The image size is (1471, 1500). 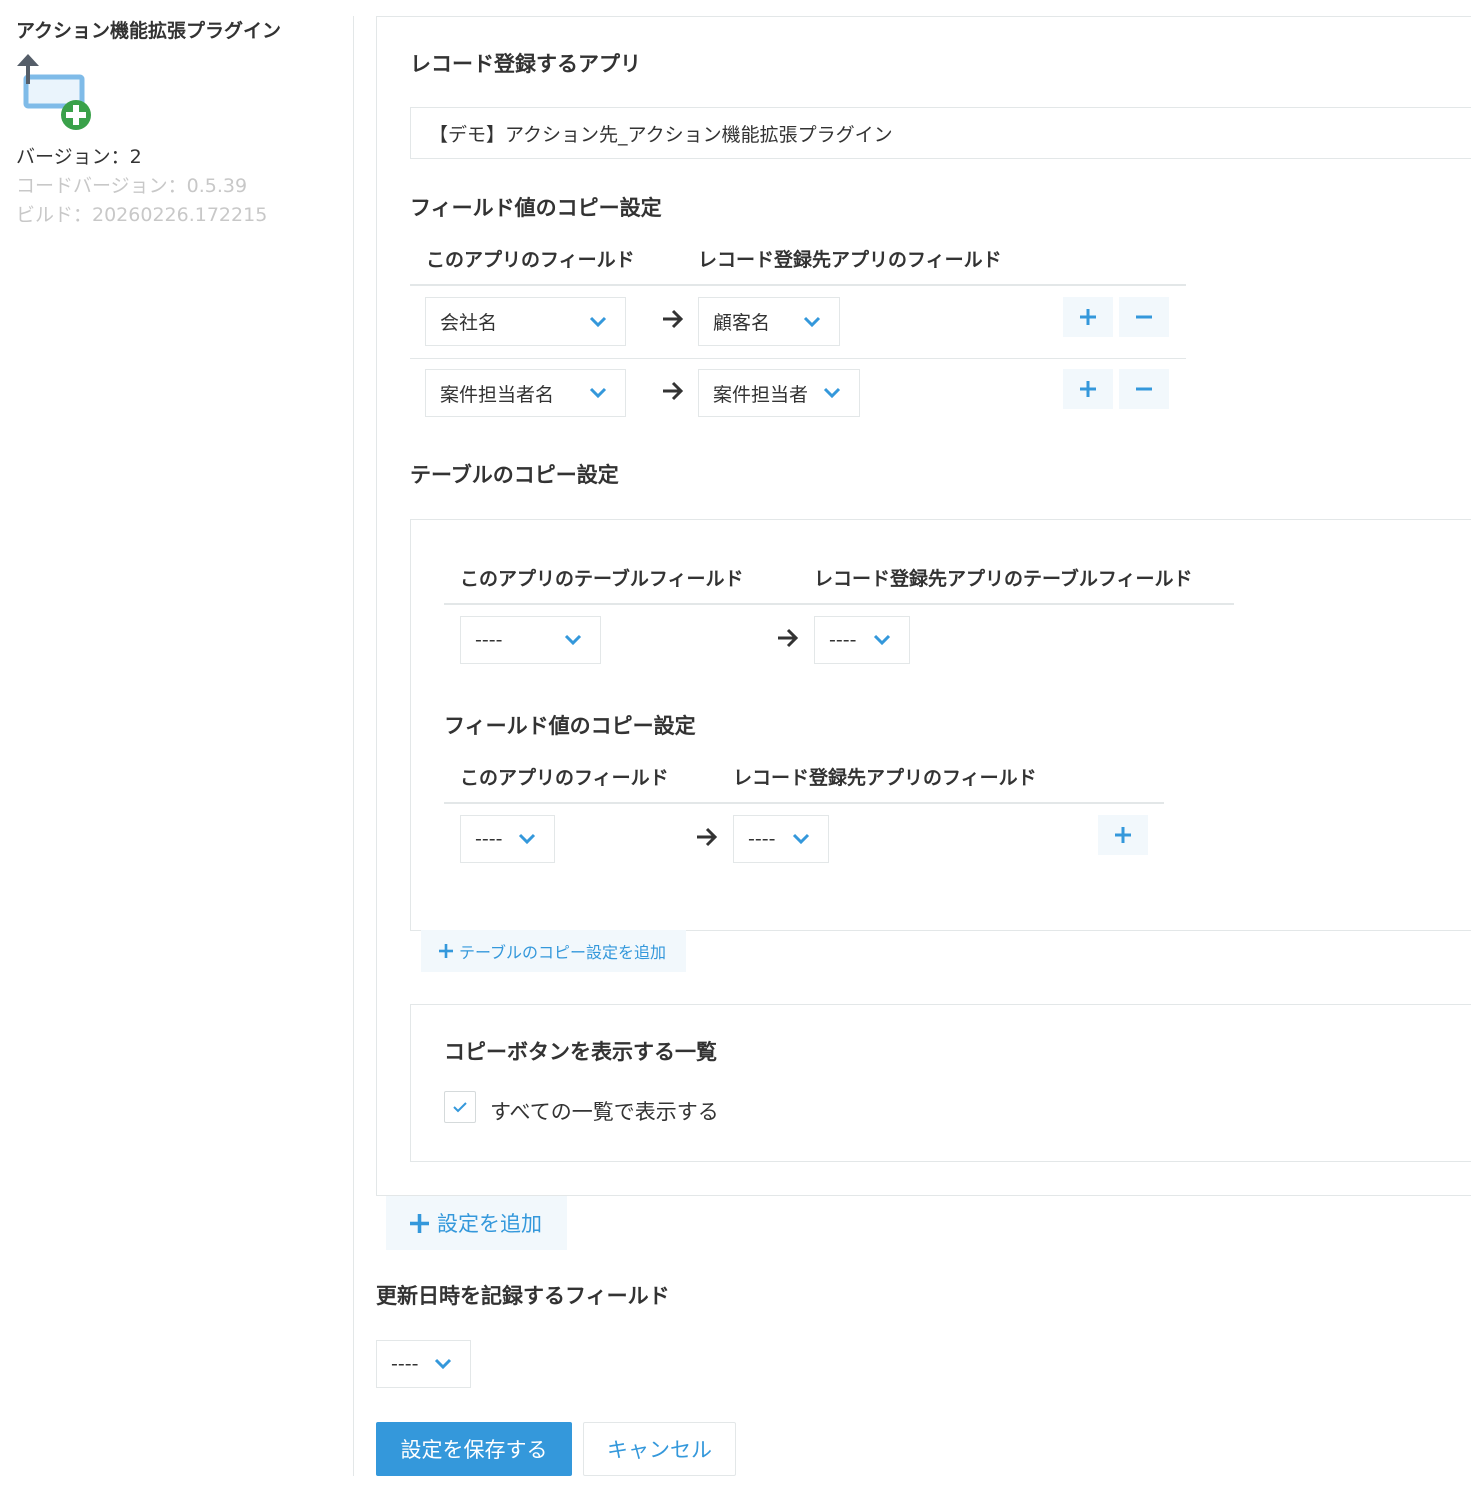 I want to click on add-table-copy-button: テーブルのコピー設定を追加, so click(x=553, y=951).